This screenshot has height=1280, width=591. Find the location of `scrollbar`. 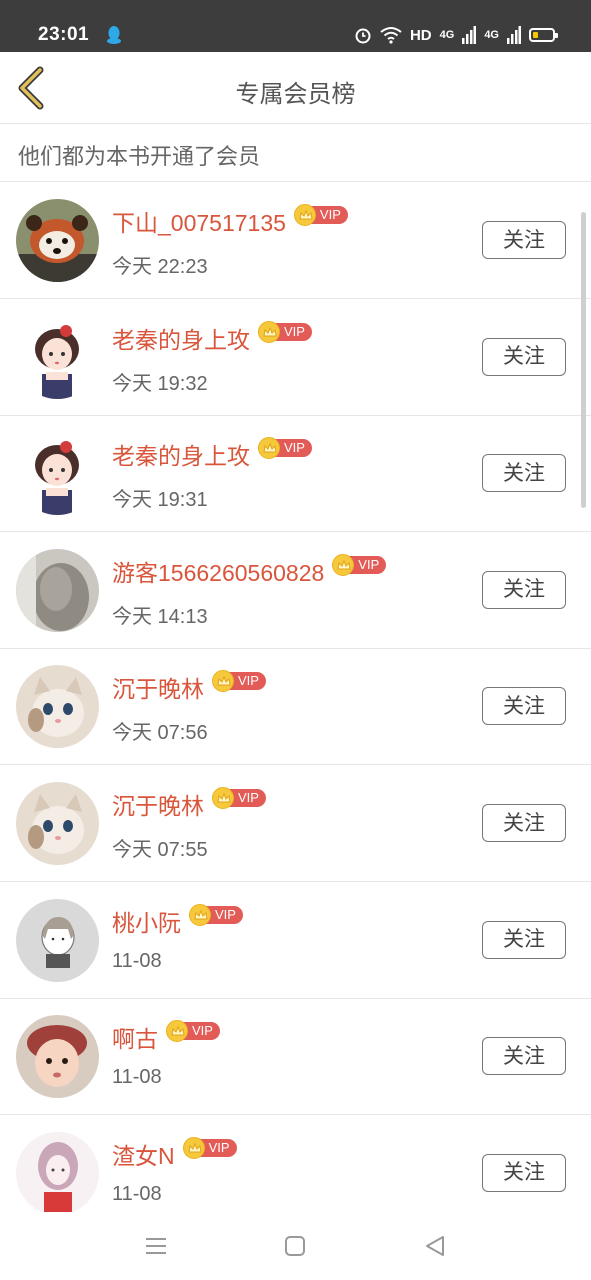

scrollbar is located at coordinates (583, 360).